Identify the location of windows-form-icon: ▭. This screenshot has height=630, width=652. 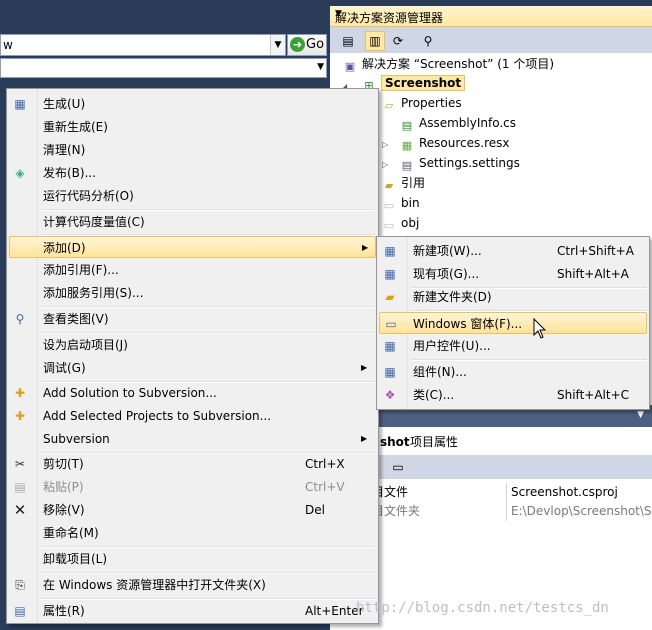
(391, 324).